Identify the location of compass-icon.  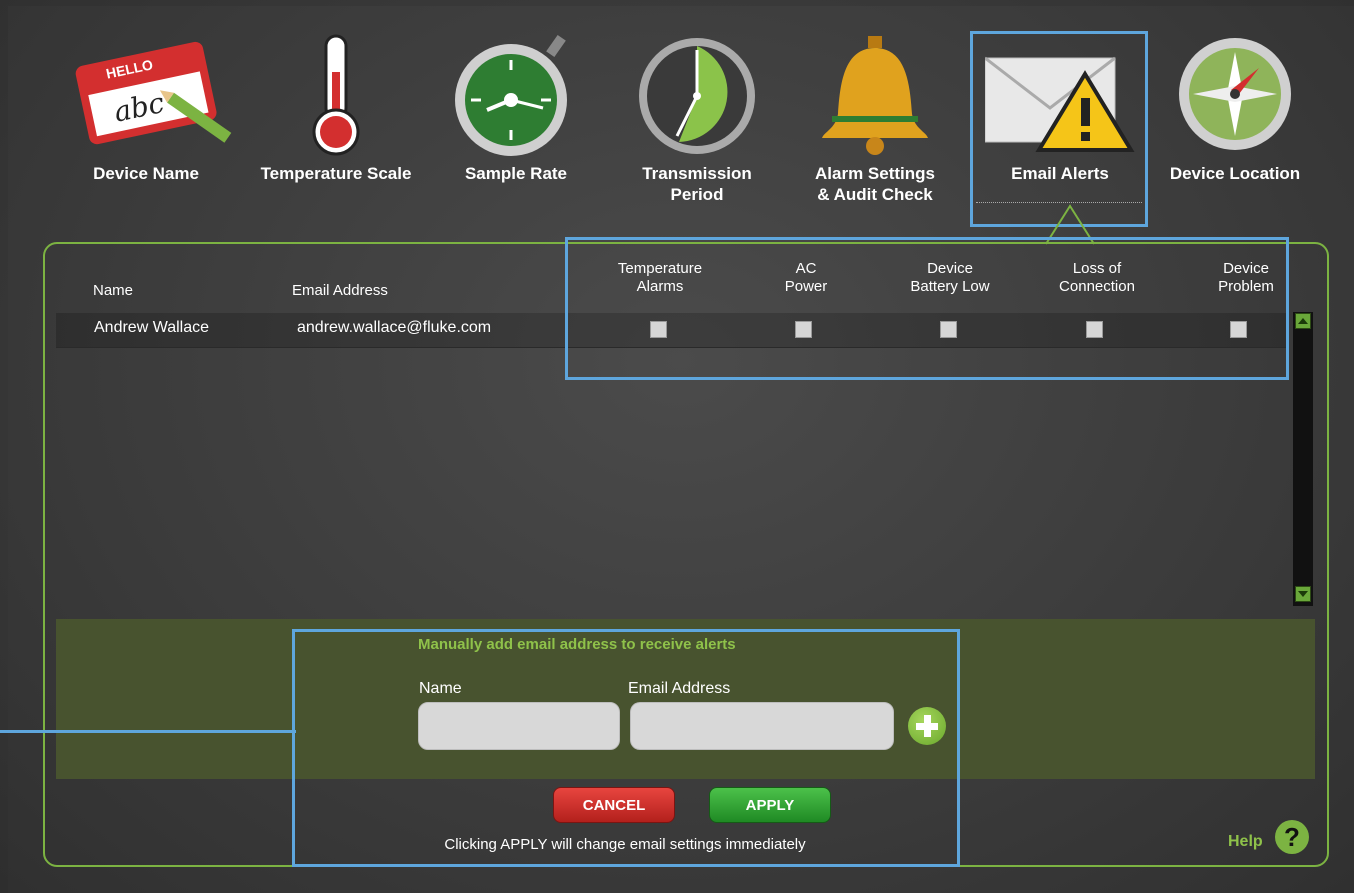
(1235, 99).